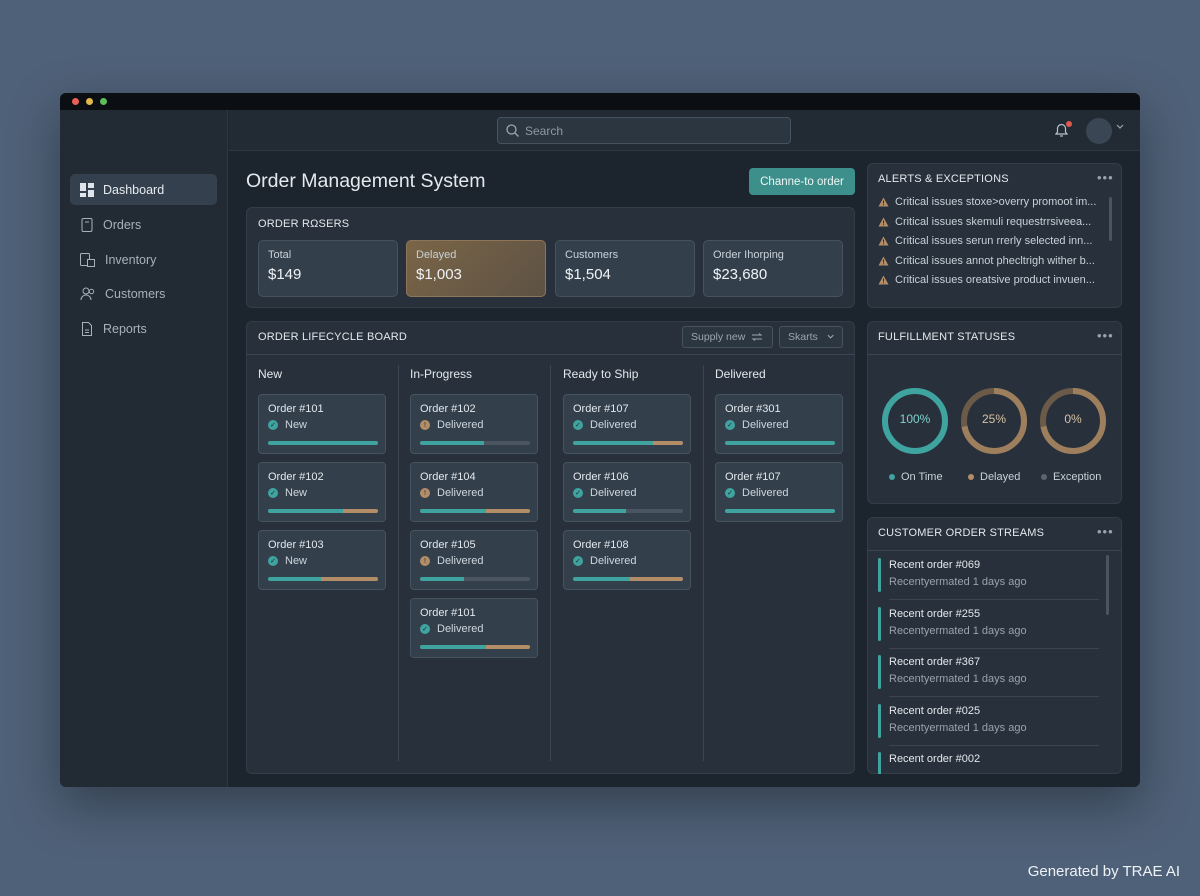  I want to click on stream-title: Recent order #069, so click(935, 565).